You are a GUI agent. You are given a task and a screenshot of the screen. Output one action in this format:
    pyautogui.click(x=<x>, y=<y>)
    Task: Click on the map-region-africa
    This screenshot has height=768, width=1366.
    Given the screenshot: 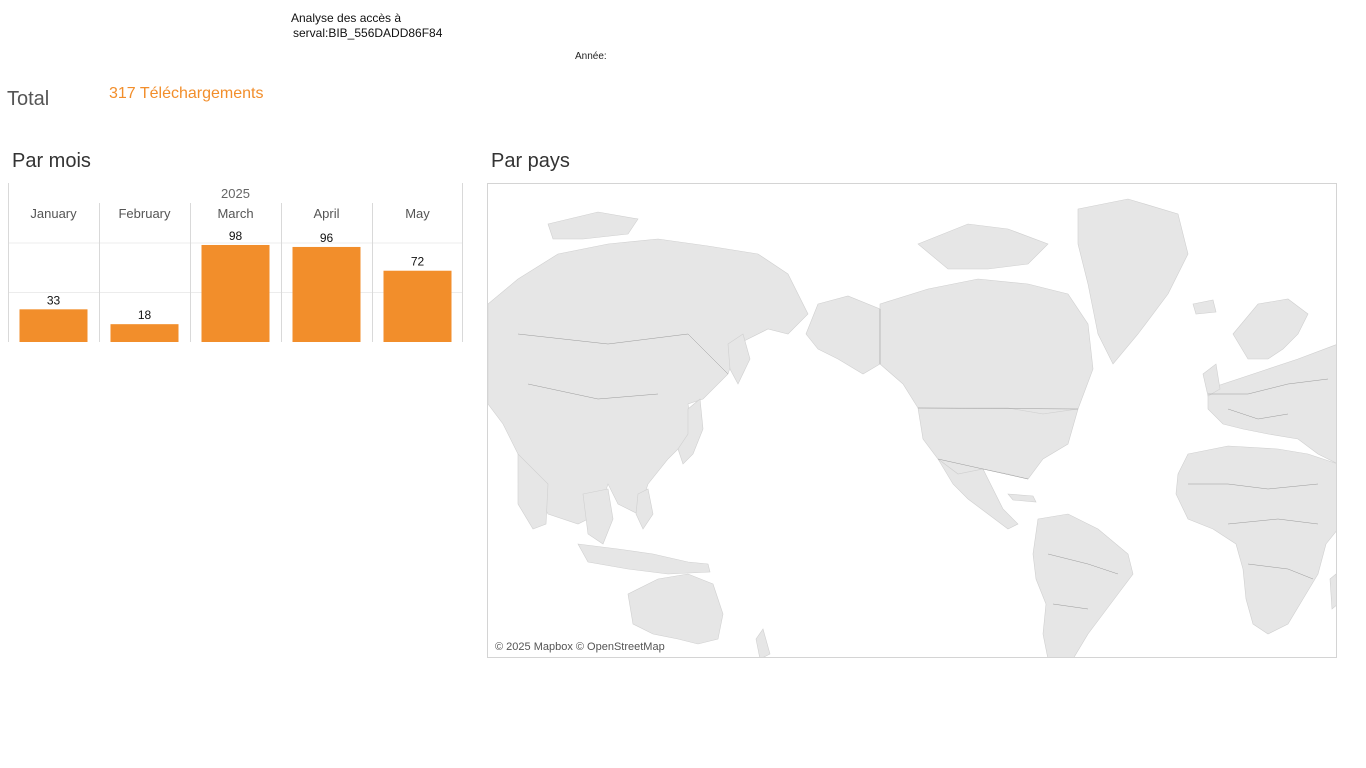 What is the action you would take?
    pyautogui.click(x=1255, y=540)
    